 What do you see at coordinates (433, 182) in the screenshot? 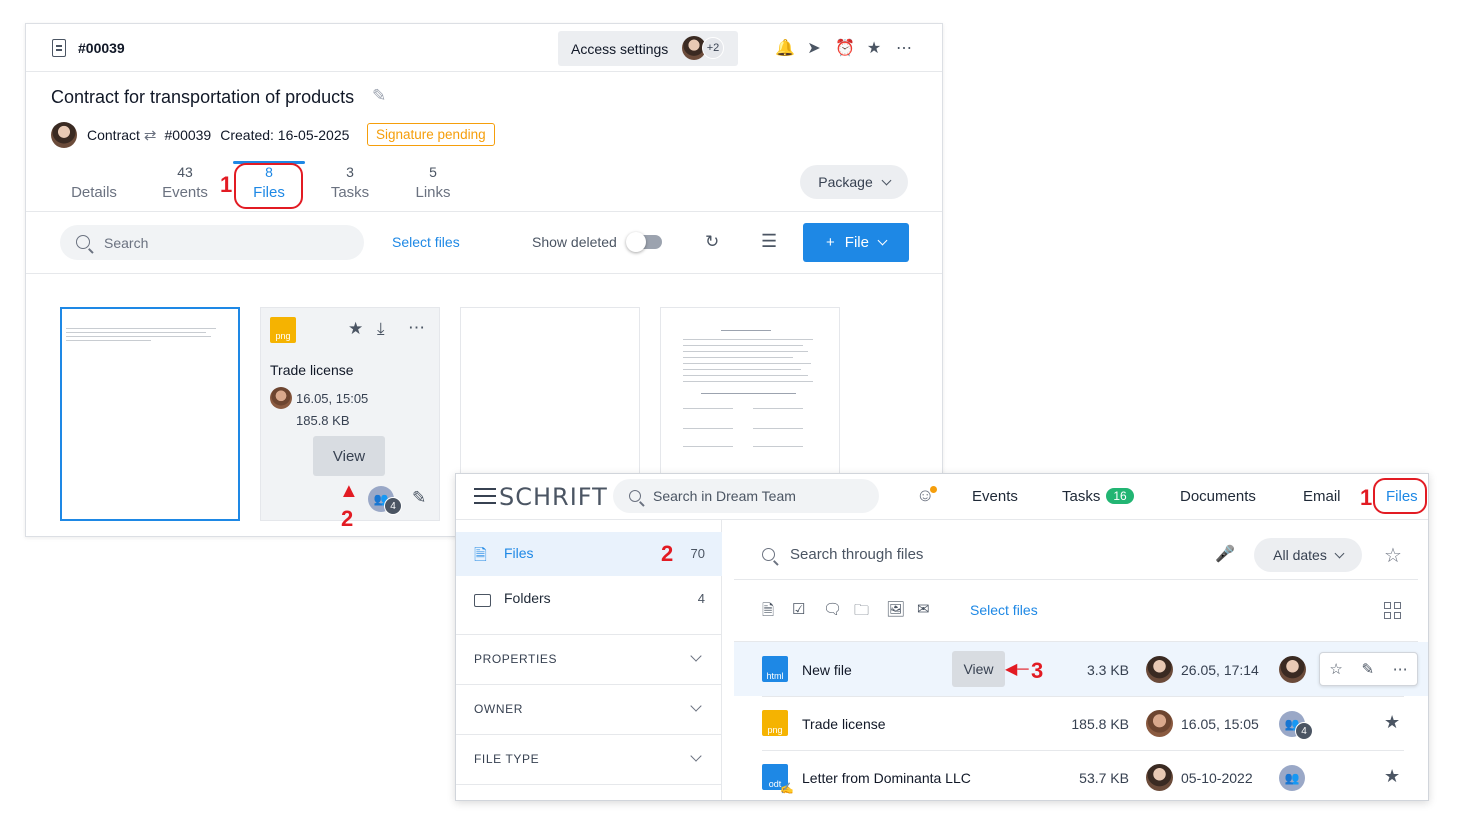
I see `tab-links: 5 Links` at bounding box center [433, 182].